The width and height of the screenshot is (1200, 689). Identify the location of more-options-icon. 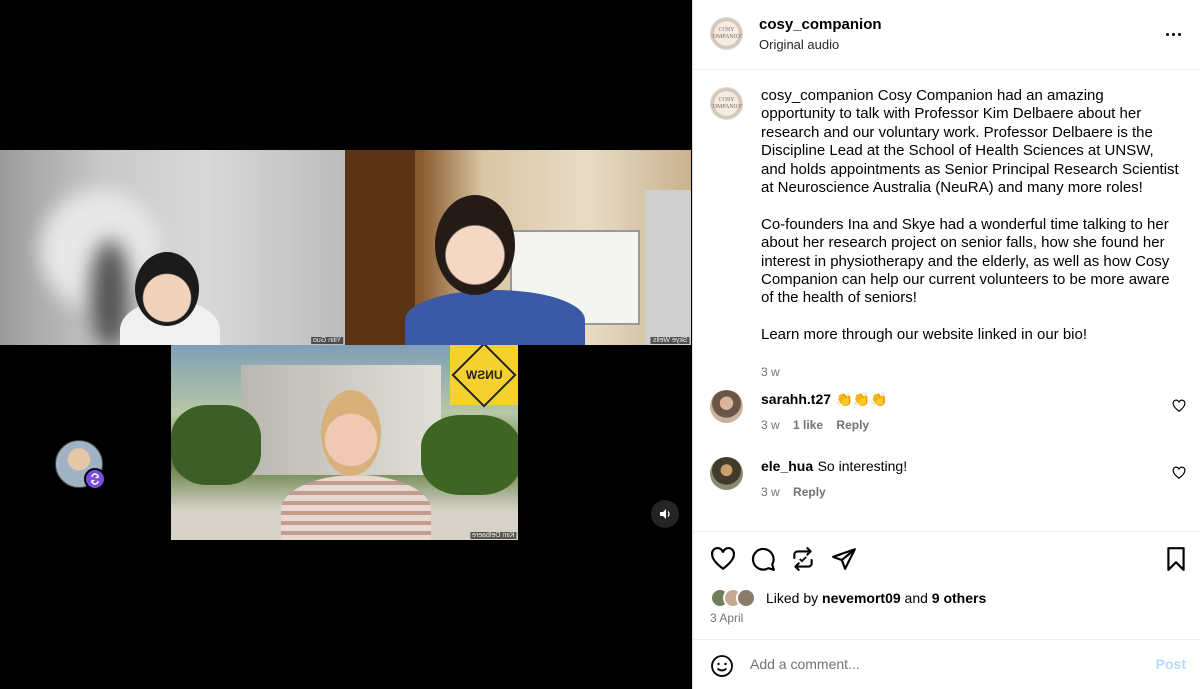
(1173, 34).